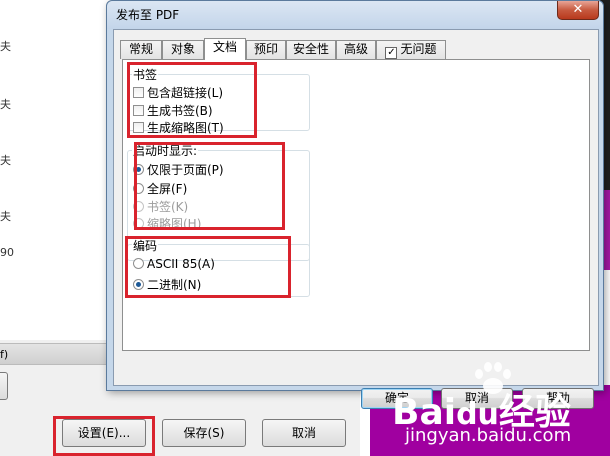 The height and width of the screenshot is (456, 610). I want to click on no-issues-check-icon: ✓, so click(391, 53).